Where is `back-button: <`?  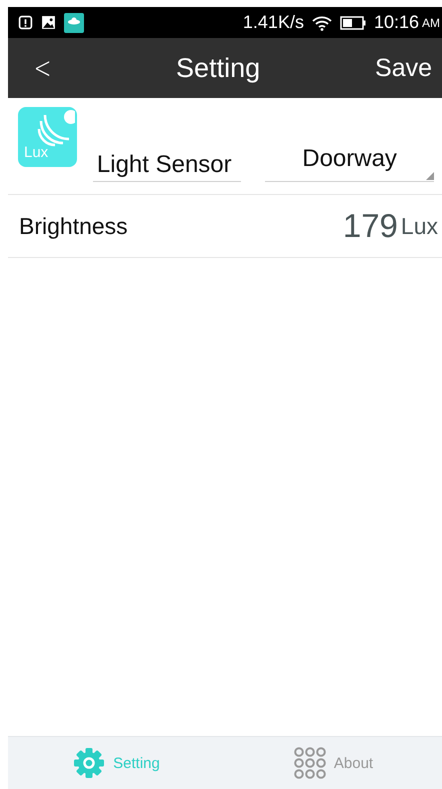 back-button: < is located at coordinates (43, 68).